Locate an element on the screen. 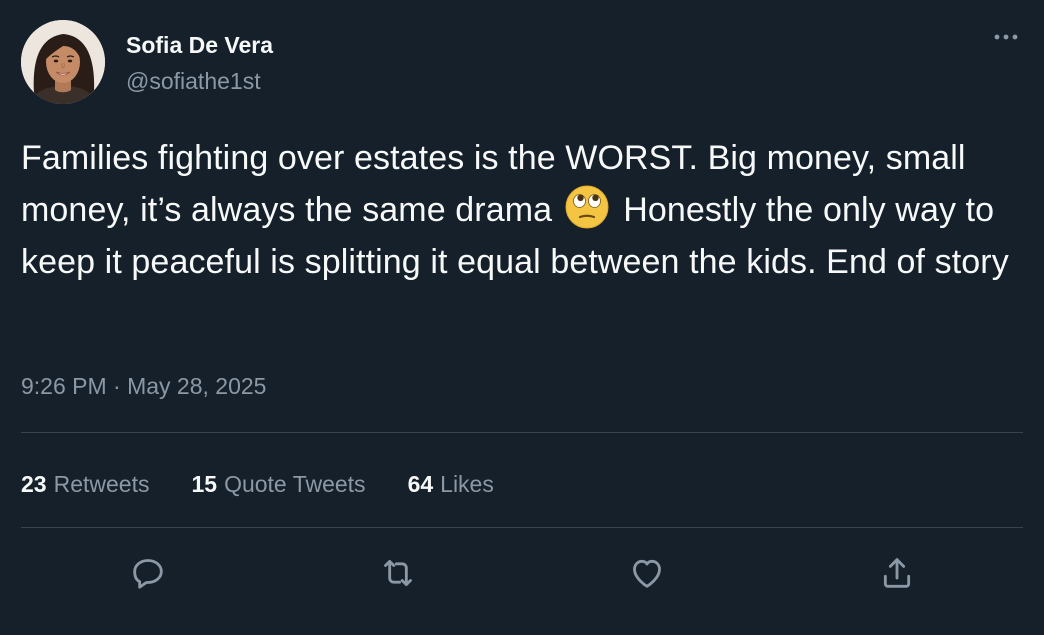  retweets-label: Retweets is located at coordinates (101, 484).